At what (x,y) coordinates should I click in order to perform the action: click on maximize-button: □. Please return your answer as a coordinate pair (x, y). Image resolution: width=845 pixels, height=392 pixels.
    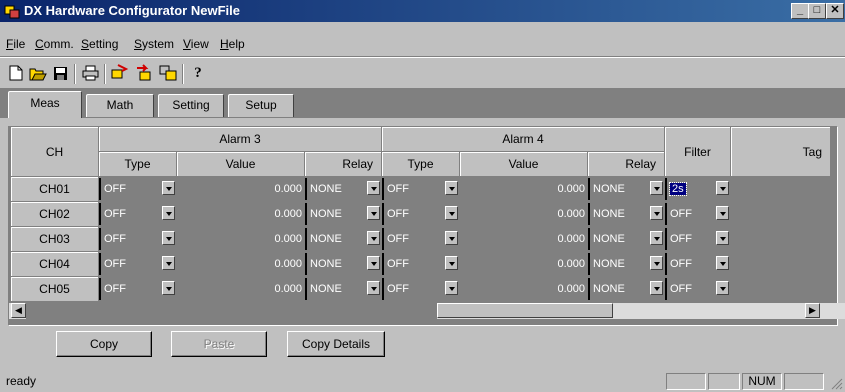
    Looking at the image, I should click on (817, 11).